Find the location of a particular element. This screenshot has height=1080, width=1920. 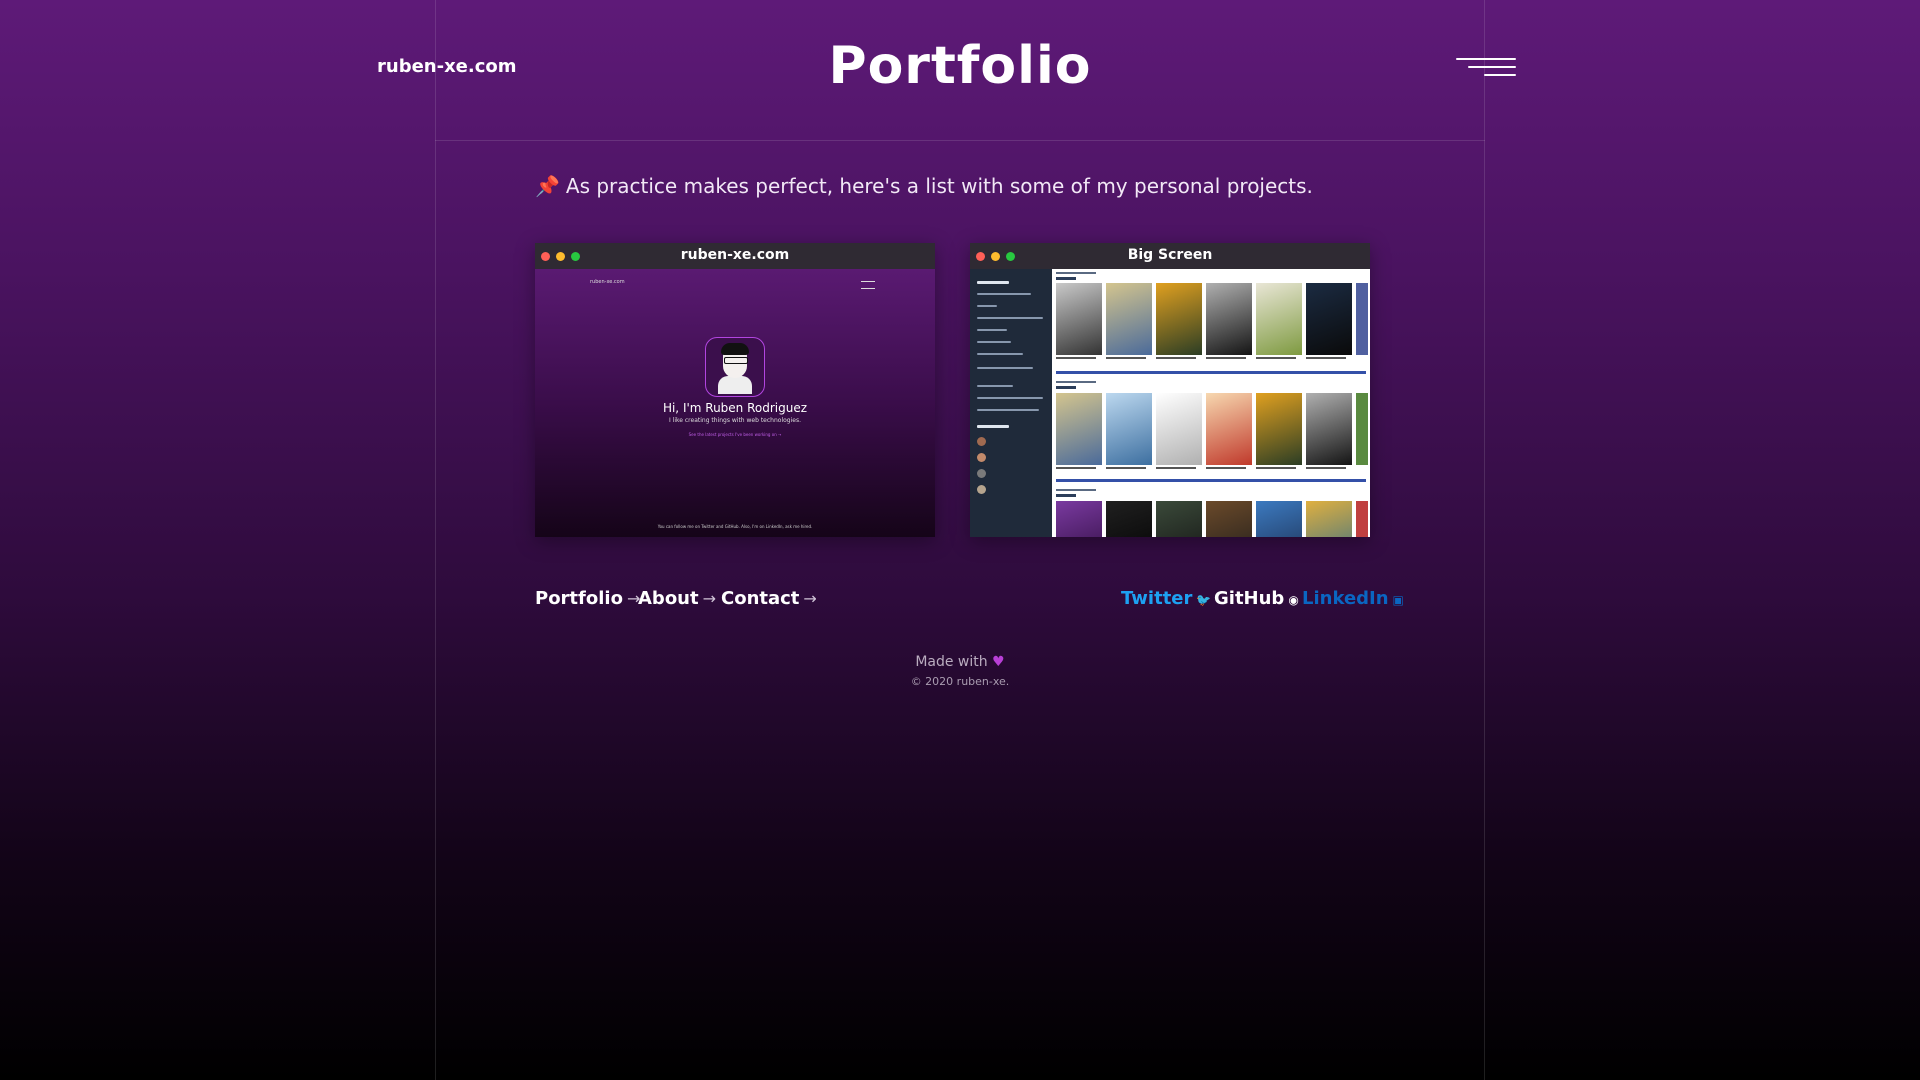

right-guide-line is located at coordinates (1484, 540).